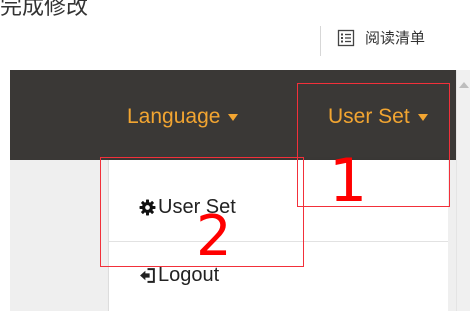  I want to click on reading-list-button: 阅读清单, so click(381, 37).